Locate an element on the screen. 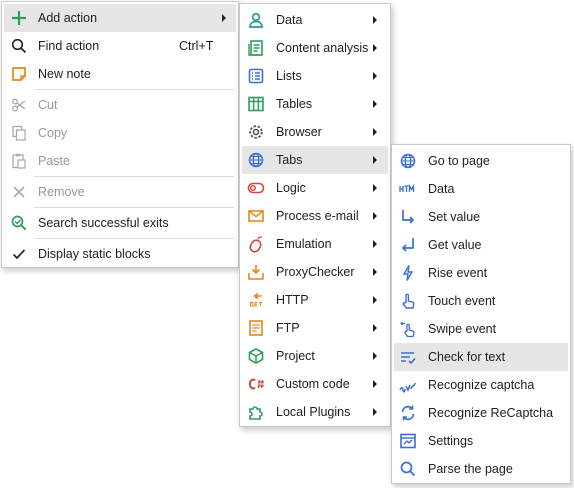 The width and height of the screenshot is (574, 488). http-get-icon is located at coordinates (256, 300).